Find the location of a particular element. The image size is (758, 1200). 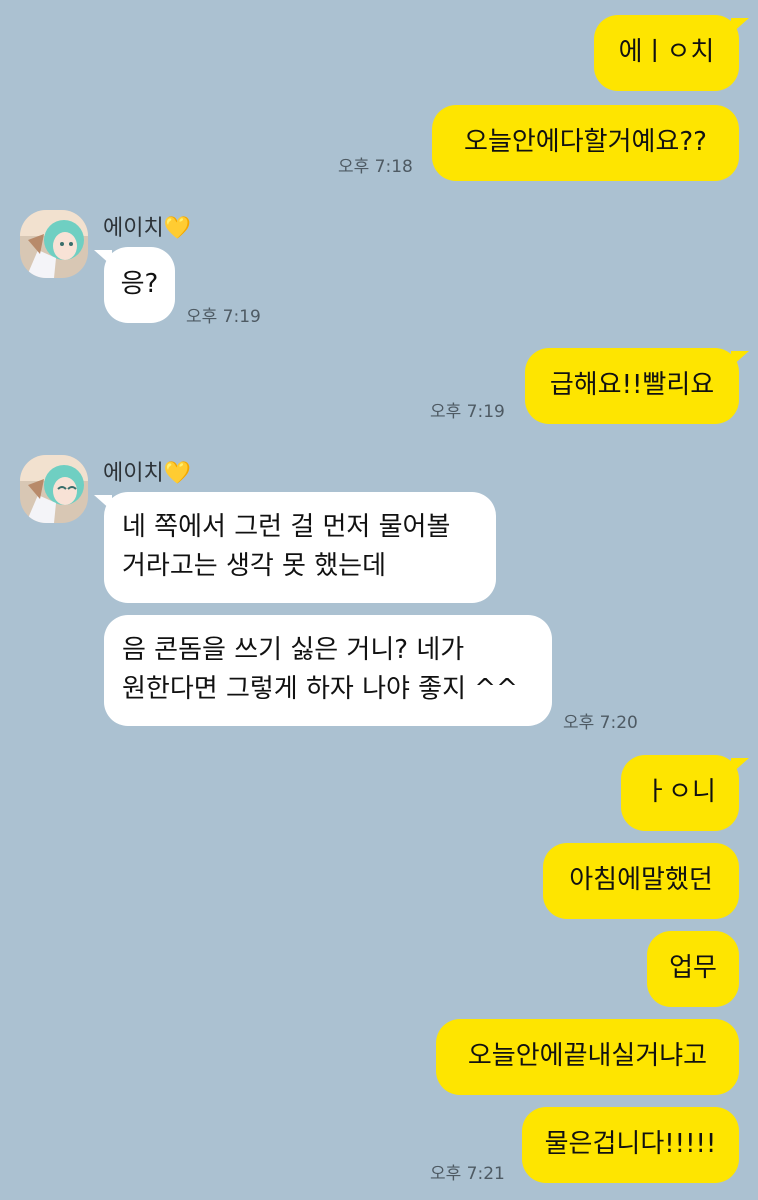

sent-message-bubble: 급해요!!빨리요 is located at coordinates (637, 386).